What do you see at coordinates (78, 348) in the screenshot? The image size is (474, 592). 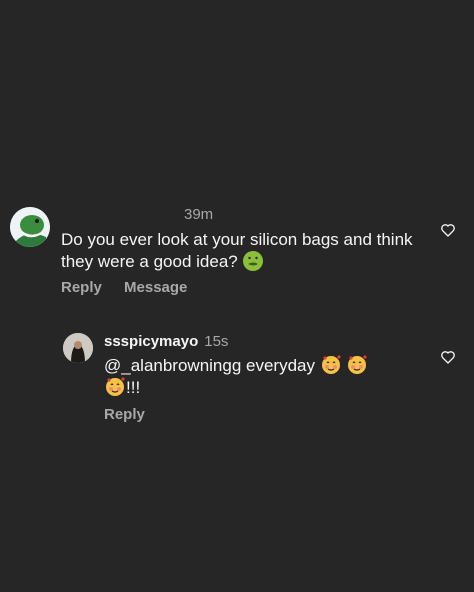 I see `avatar-user` at bounding box center [78, 348].